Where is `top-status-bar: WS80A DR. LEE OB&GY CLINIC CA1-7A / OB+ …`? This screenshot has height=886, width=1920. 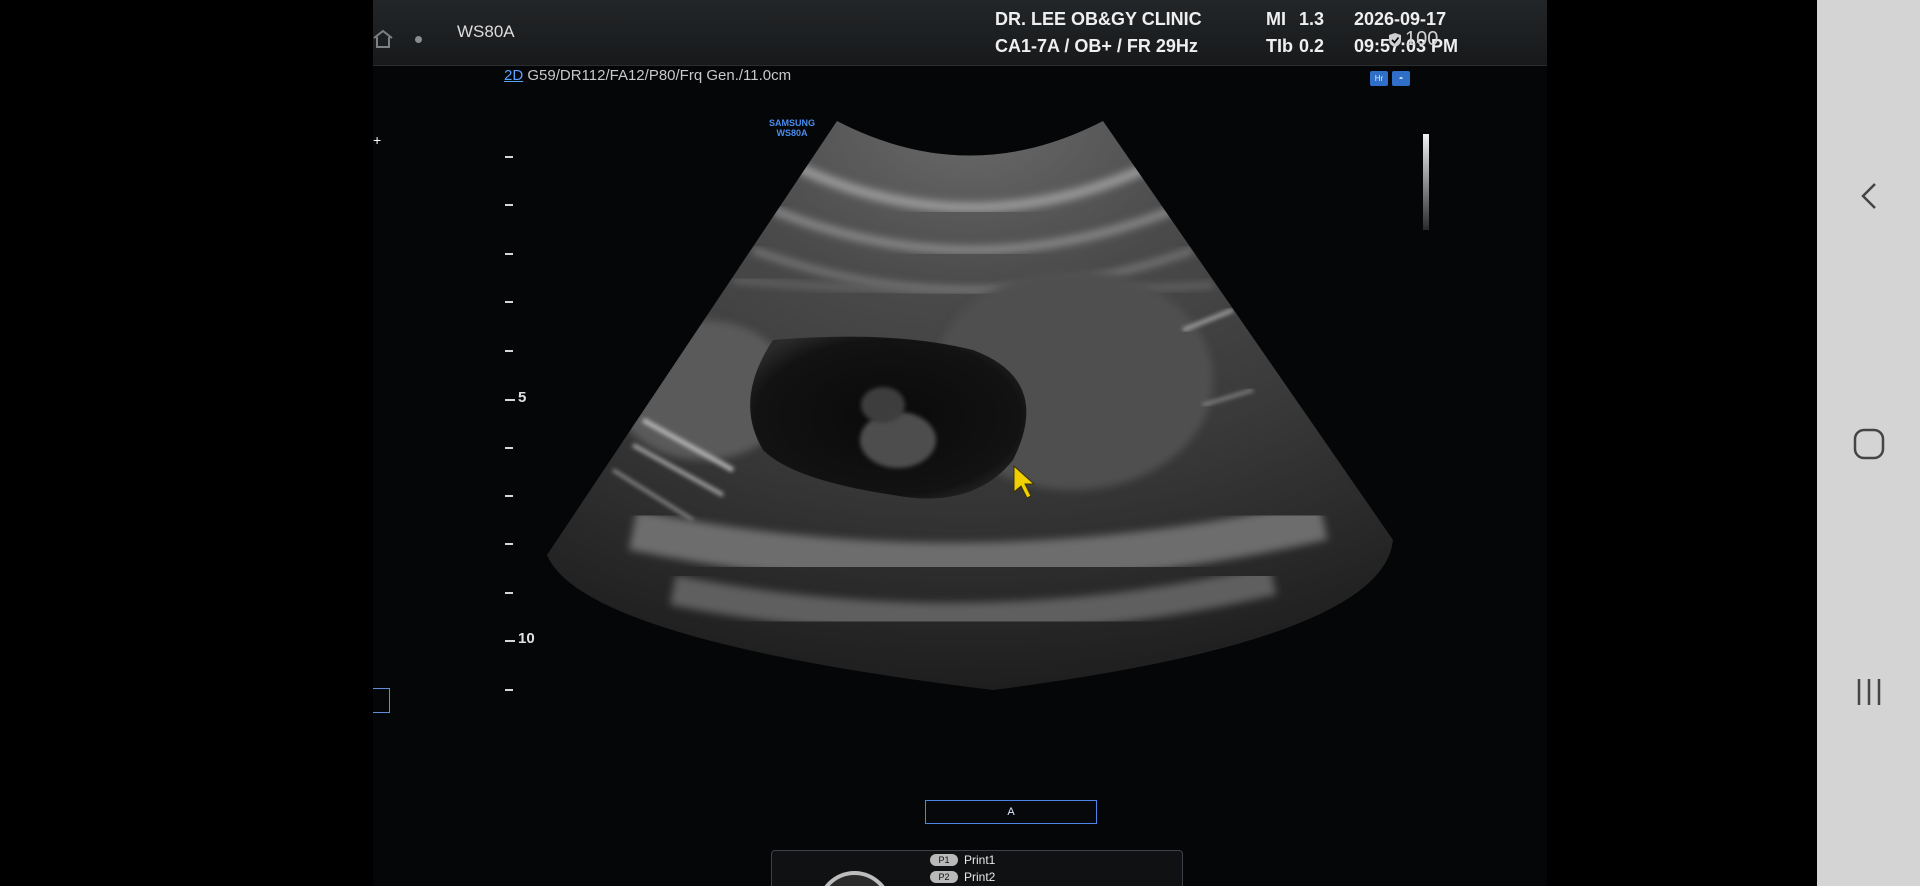
top-status-bar: WS80A DR. LEE OB&GY CLINIC CA1-7A / OB+ … is located at coordinates (960, 33).